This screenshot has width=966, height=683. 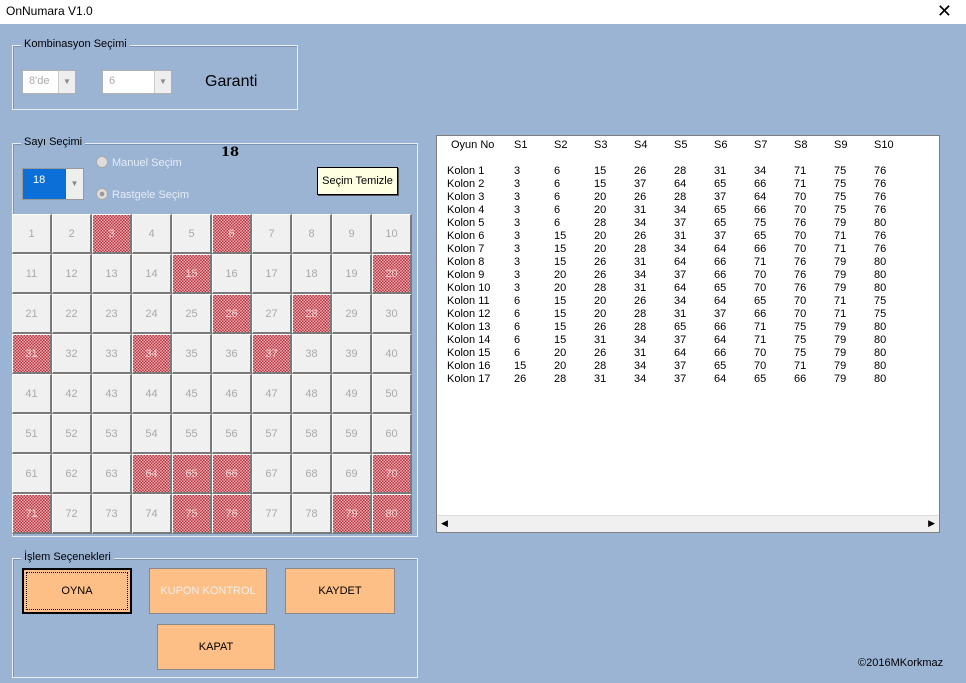 What do you see at coordinates (272, 354) in the screenshot?
I see `number-cell-37: 37` at bounding box center [272, 354].